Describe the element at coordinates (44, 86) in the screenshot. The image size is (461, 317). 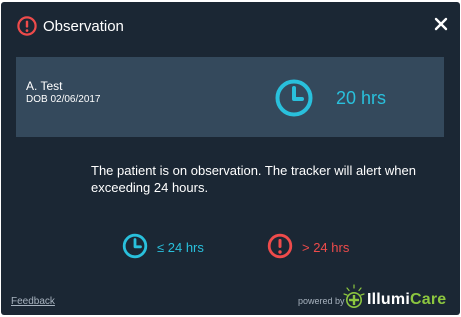
I see `patient-name: A. Test` at that location.